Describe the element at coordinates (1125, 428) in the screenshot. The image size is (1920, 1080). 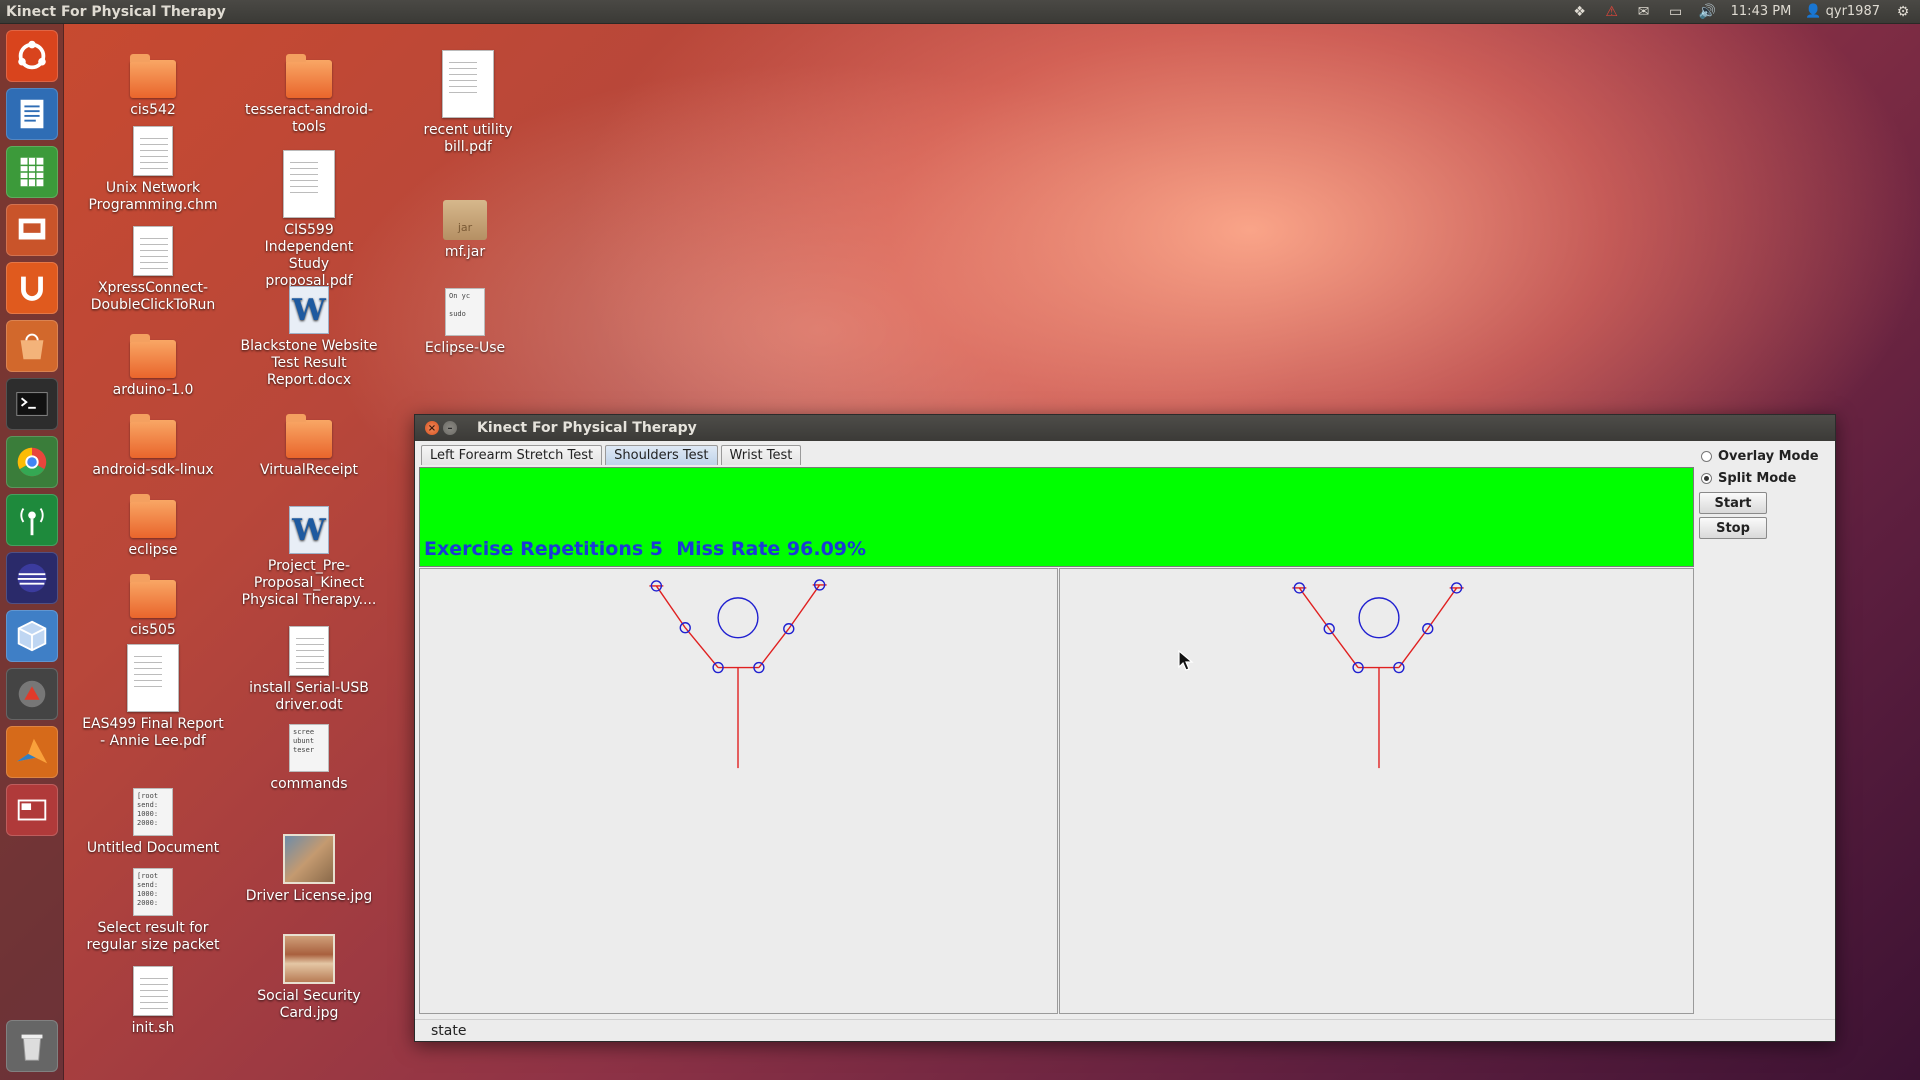
I see `window-titlebar: × – Kinect For Physical Therapy` at that location.